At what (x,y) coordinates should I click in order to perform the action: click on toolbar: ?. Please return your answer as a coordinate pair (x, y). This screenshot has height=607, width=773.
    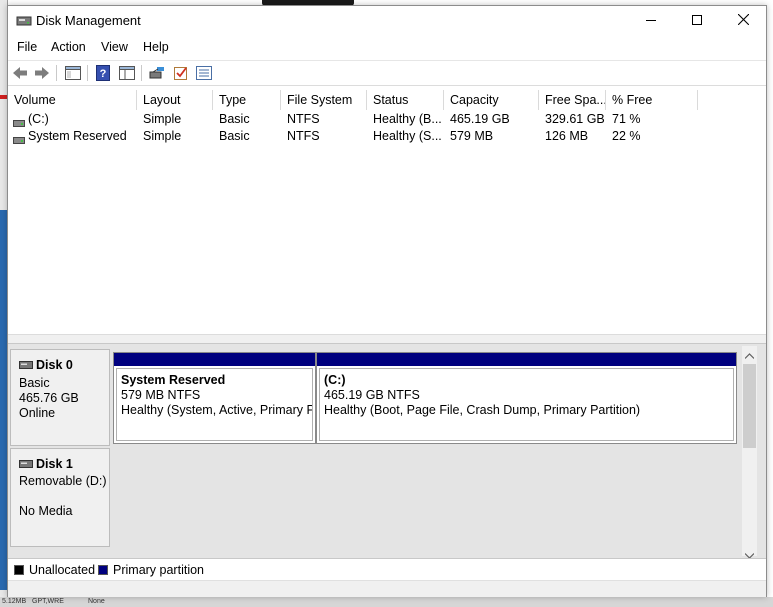
    Looking at the image, I should click on (387, 73).